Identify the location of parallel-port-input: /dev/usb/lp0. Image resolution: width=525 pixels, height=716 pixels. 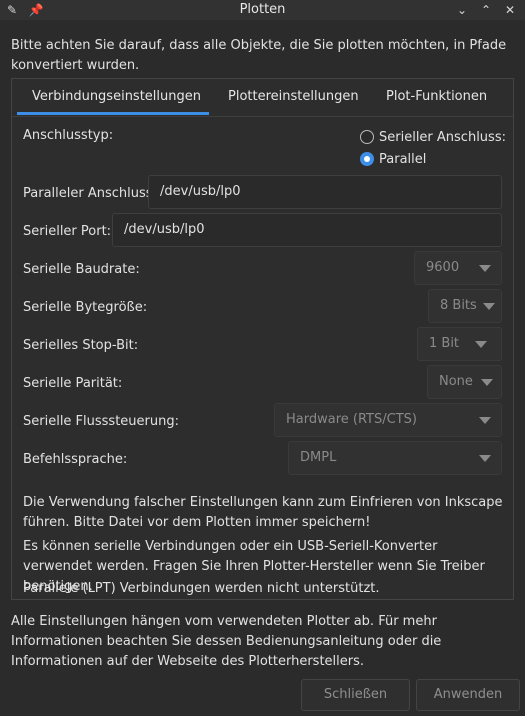
(325, 192).